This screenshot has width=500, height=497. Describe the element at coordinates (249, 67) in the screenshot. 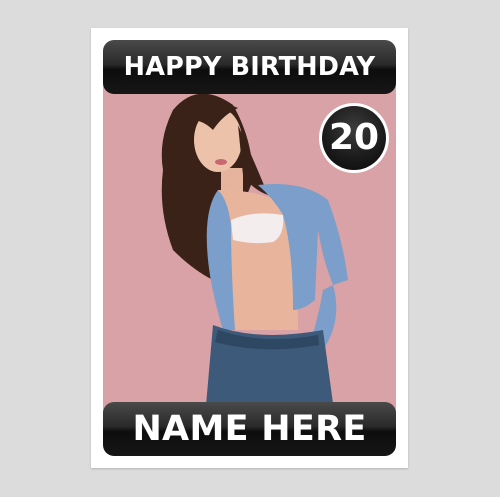

I see `header-banner: HAPPY BIRTHDAY` at that location.